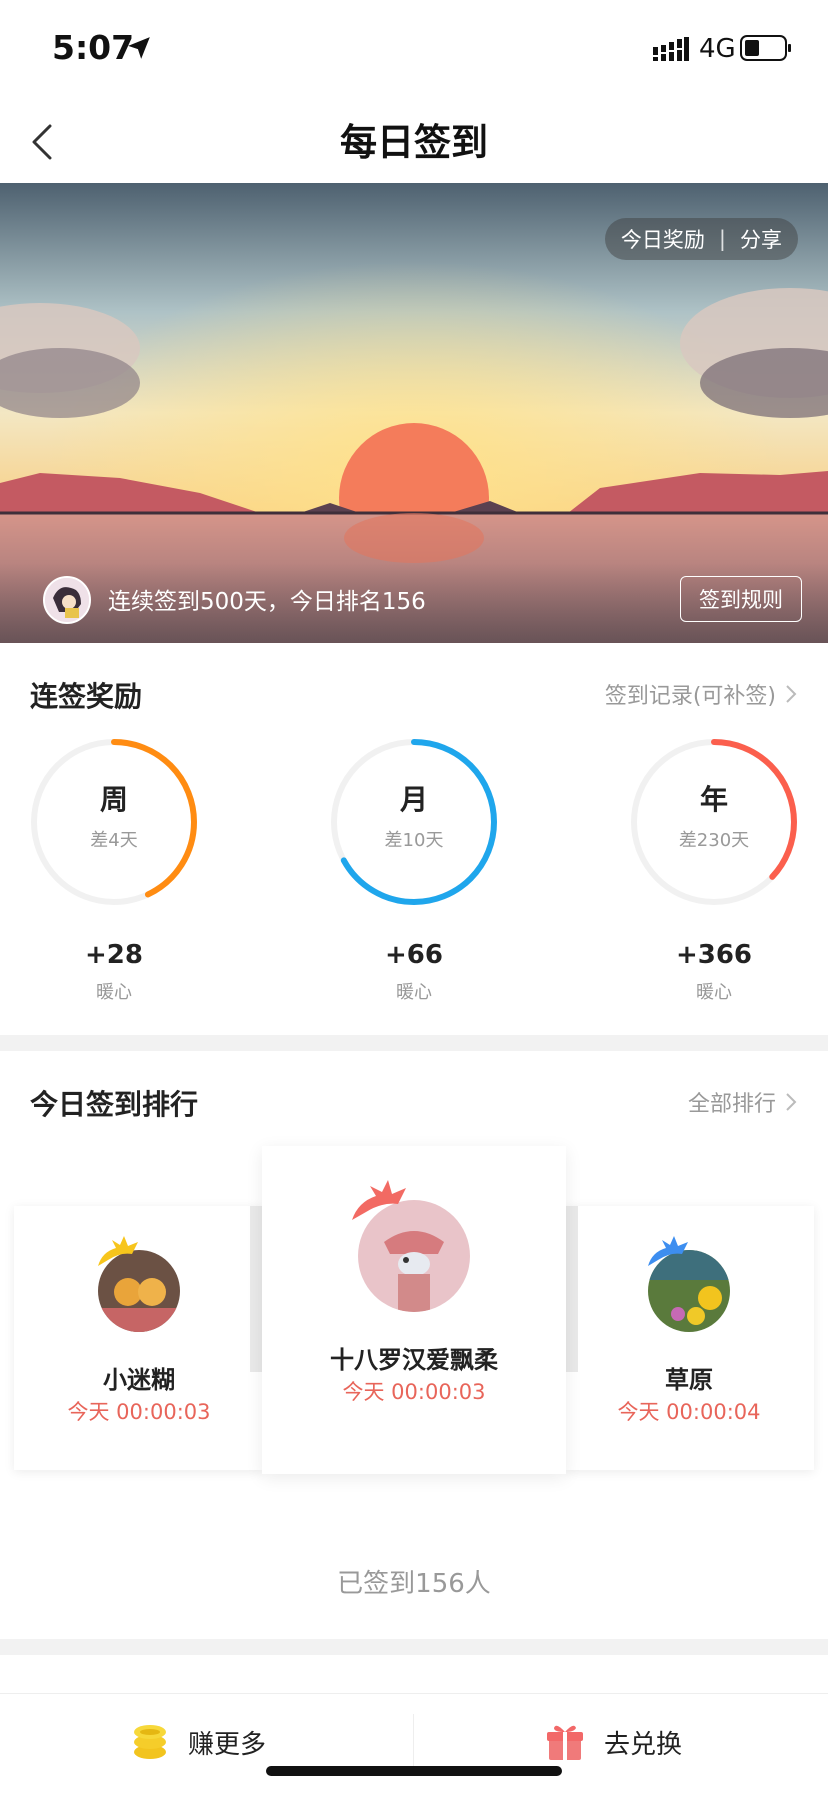 The image size is (828, 1793). I want to click on bottom-divider, so click(413, 1740).